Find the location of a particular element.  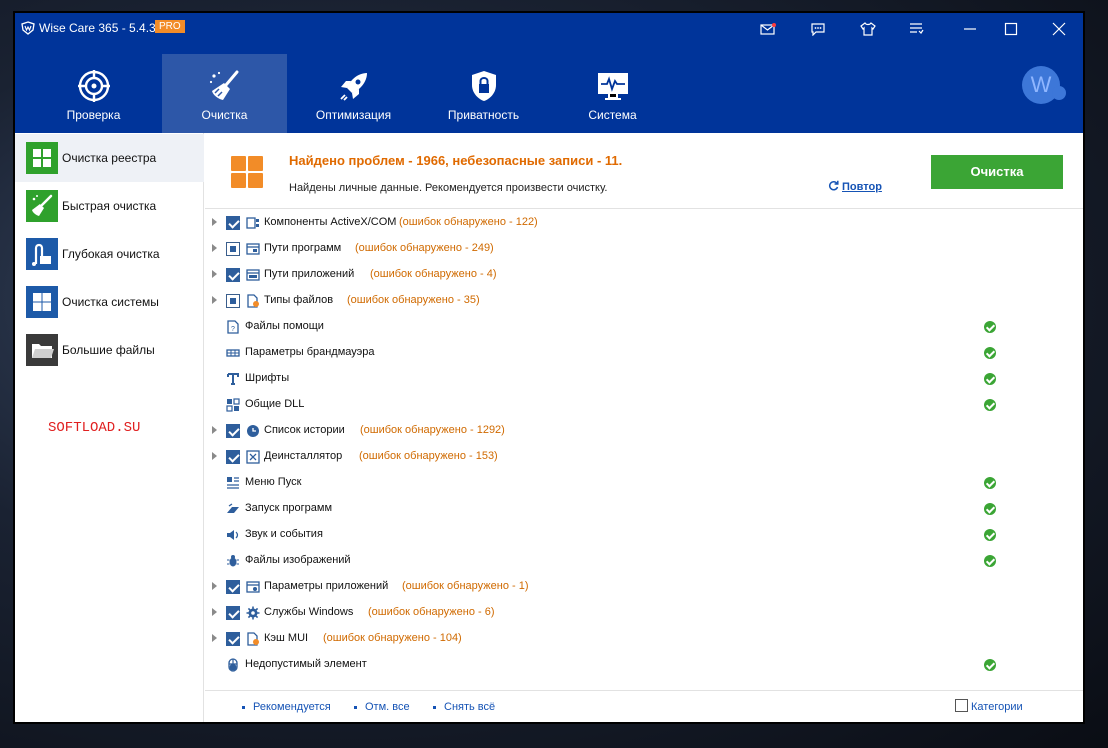

sidebar-item-large-files: Большие файлы is located at coordinates (109, 350).